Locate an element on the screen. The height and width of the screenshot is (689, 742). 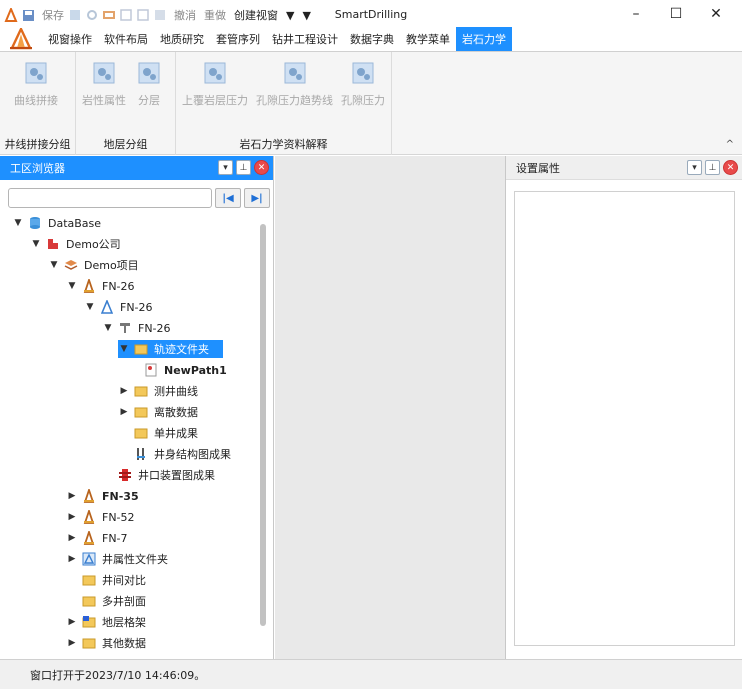
image-icon is located at coordinates (160, 15).